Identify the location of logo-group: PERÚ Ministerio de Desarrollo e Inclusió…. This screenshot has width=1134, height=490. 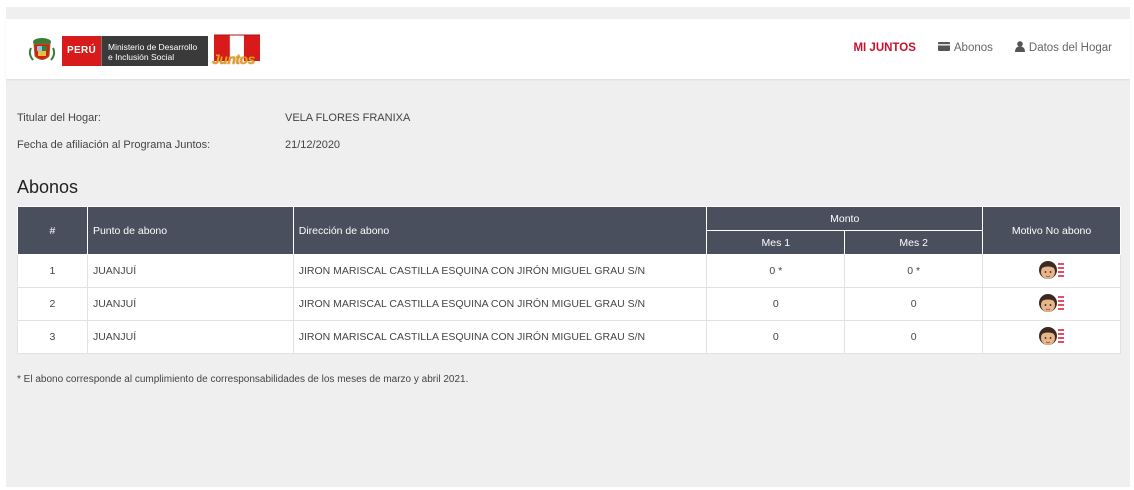
(149, 51).